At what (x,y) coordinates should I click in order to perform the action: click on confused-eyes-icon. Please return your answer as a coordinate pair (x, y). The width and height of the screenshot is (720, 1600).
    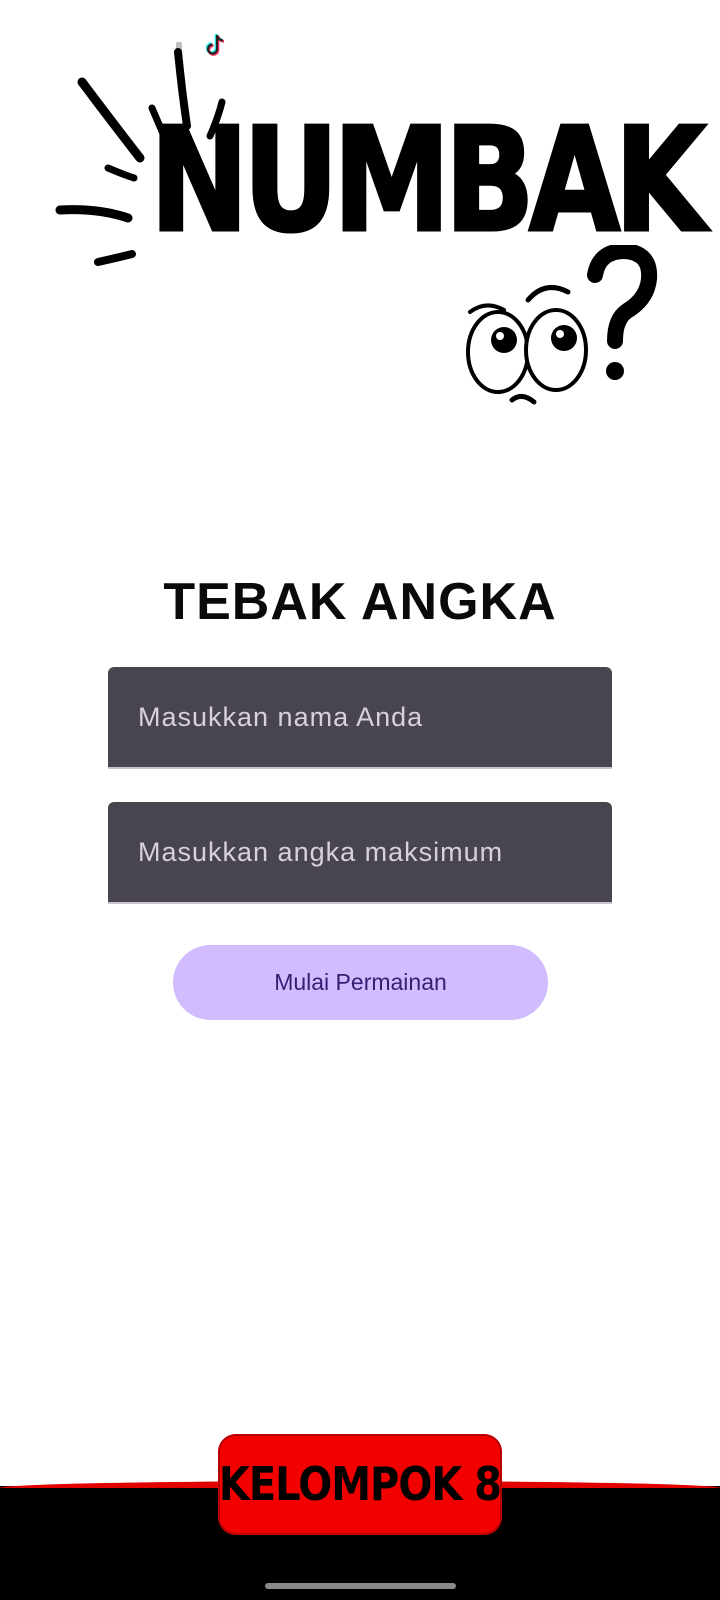
    Looking at the image, I should click on (527, 345).